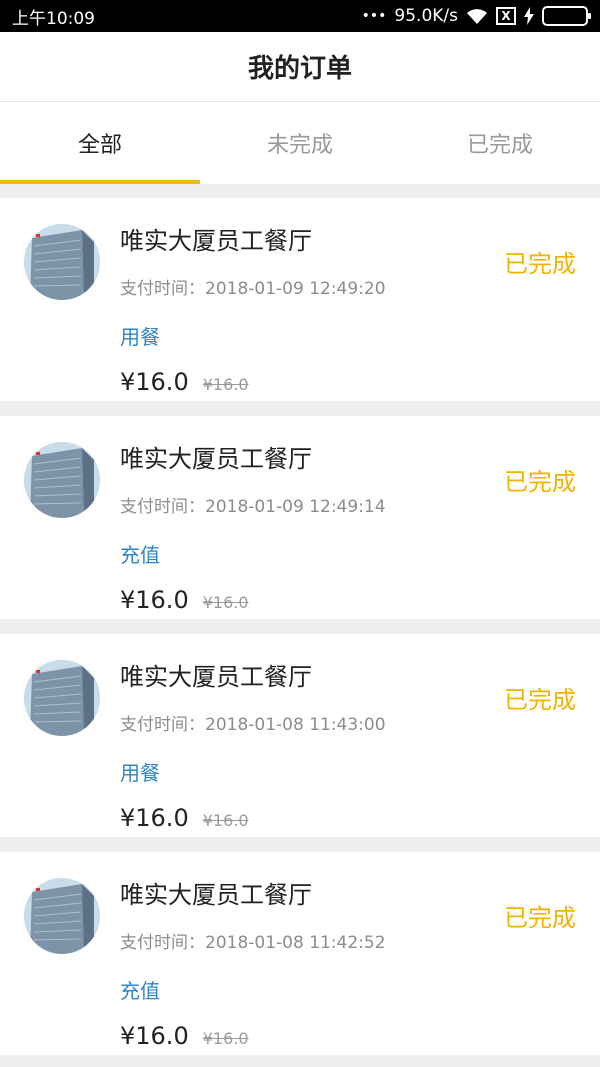  I want to click on order-tabs: 全部 未完成 已完成, so click(300, 143).